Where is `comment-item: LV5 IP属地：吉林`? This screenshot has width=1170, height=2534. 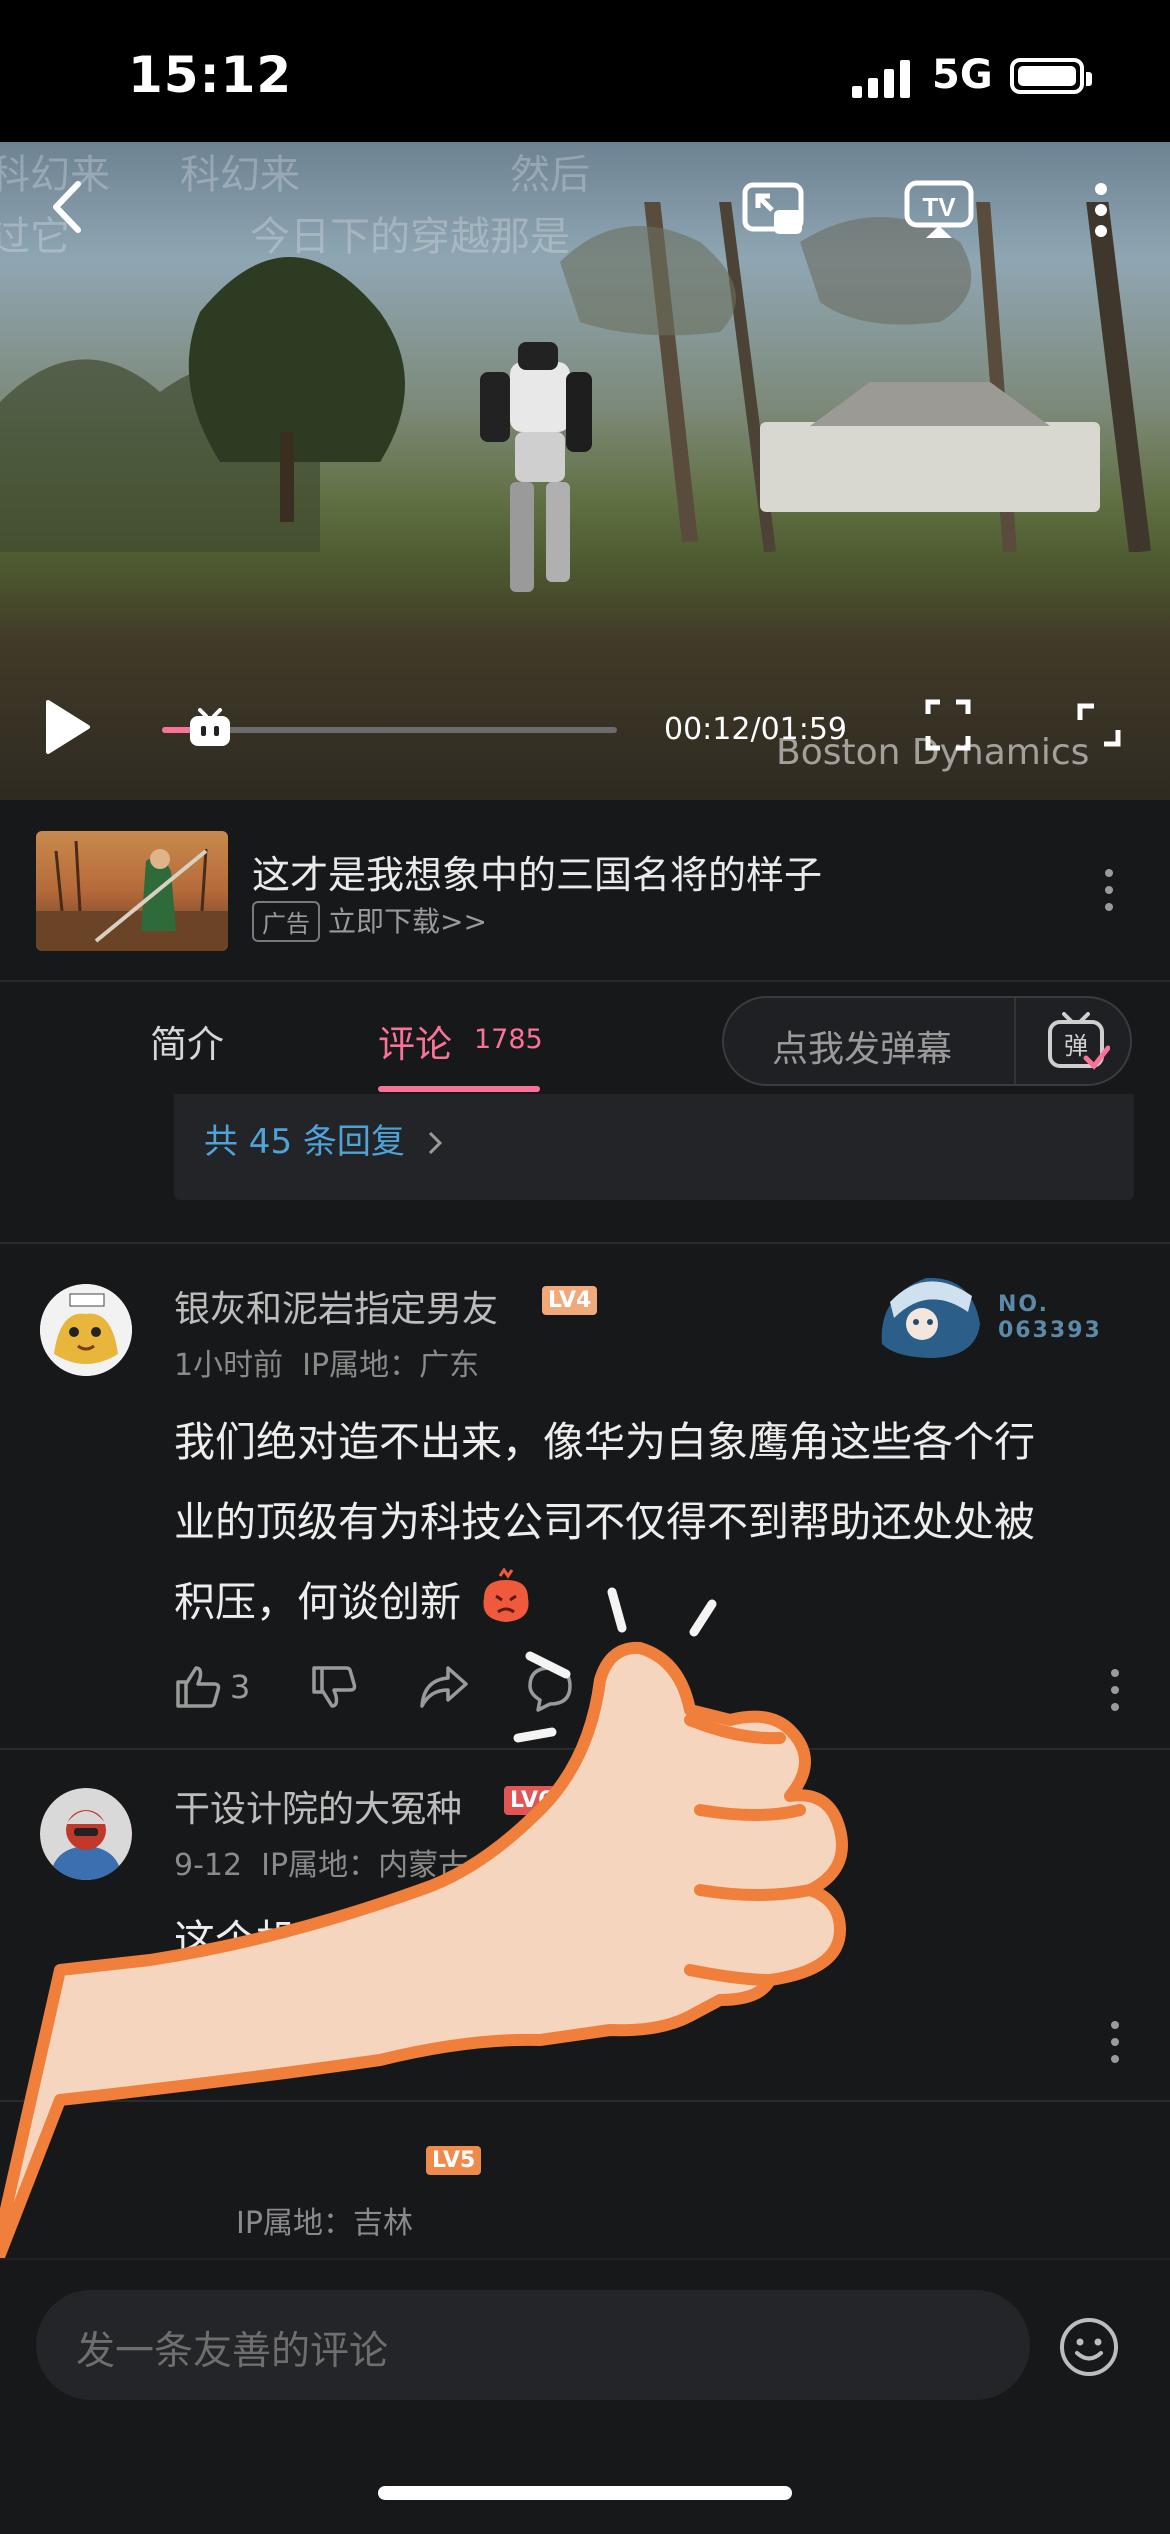
comment-item: LV5 IP属地：吉林 is located at coordinates (585, 2180).